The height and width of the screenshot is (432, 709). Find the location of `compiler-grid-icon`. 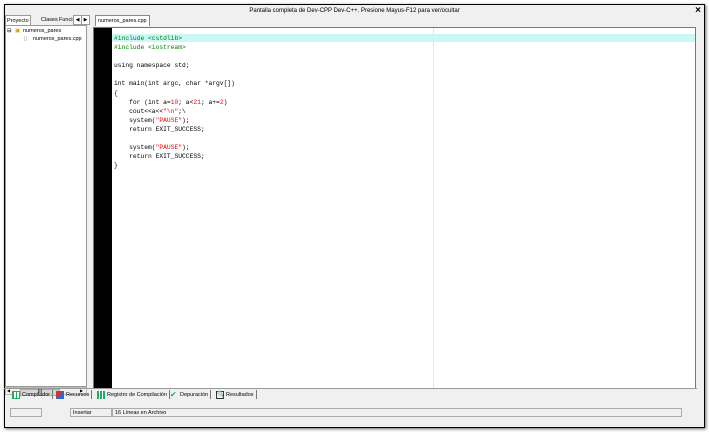

compiler-grid-icon is located at coordinates (16, 394).